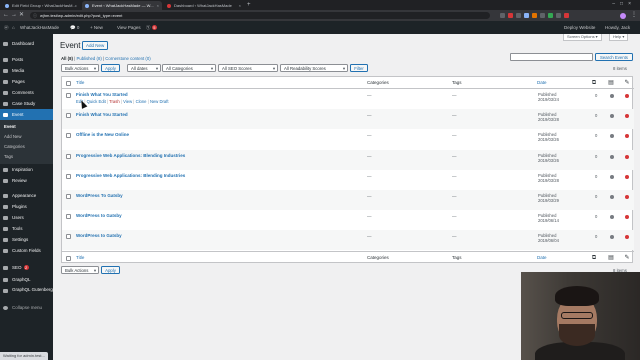 The width and height of the screenshot is (640, 360). I want to click on menu-icon: ⋮, so click(634, 15).